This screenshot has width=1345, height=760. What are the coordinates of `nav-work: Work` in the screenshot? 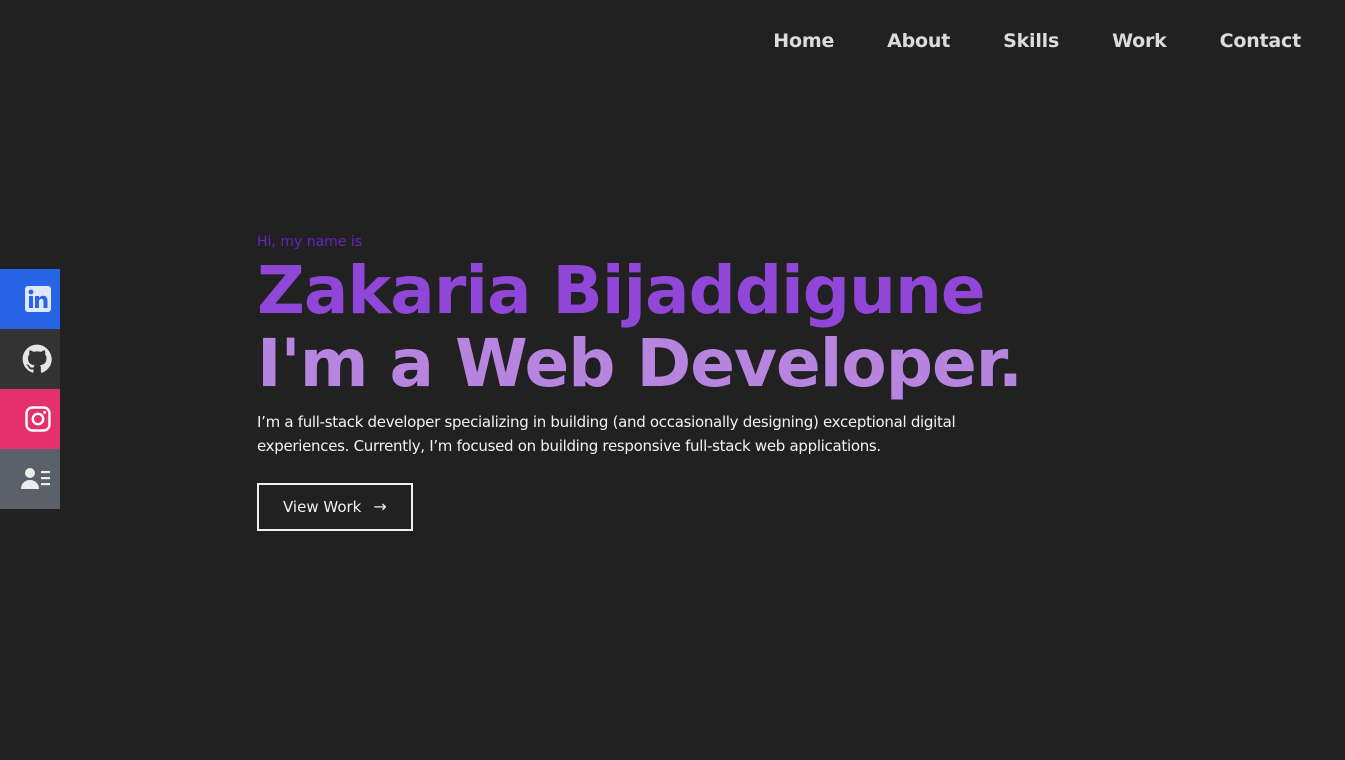 It's located at (1139, 41).